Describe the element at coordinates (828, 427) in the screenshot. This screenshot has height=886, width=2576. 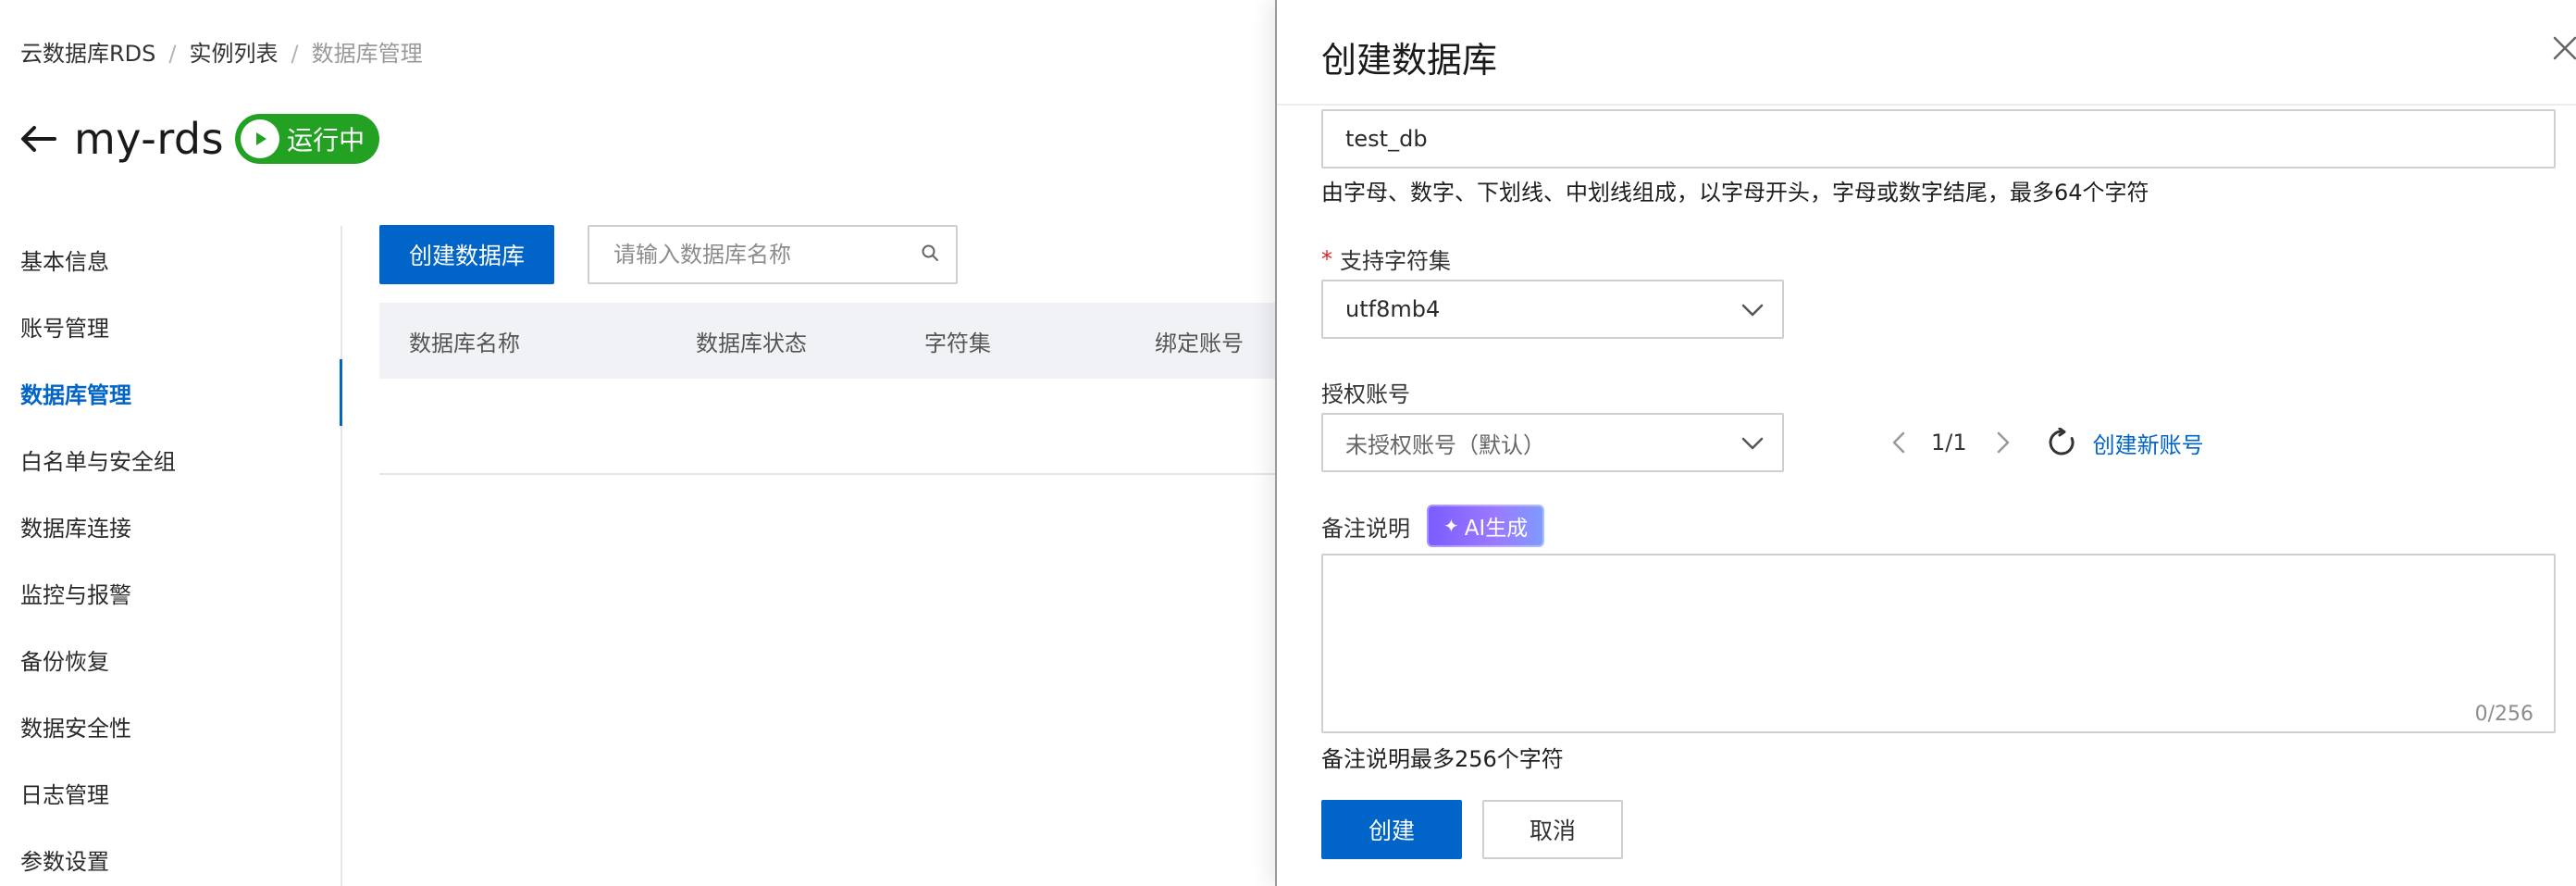
I see `table-body` at that location.